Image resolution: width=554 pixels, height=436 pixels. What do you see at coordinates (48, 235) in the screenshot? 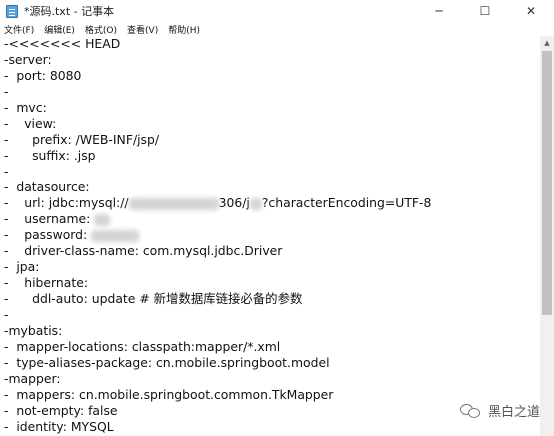
I see `line-text: - password:` at bounding box center [48, 235].